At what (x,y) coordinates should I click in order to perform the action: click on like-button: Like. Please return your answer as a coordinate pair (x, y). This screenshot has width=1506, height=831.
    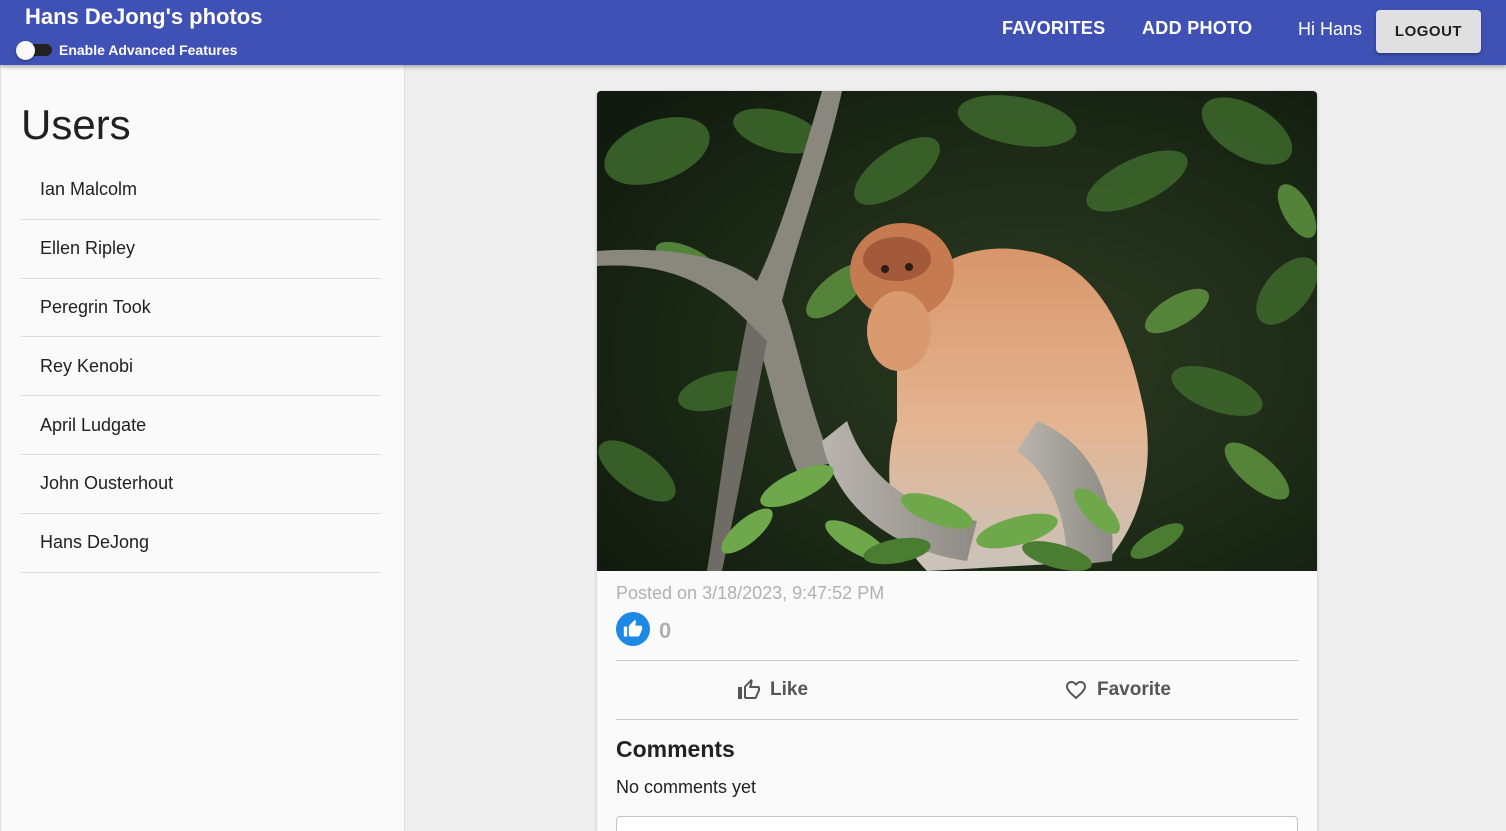
    Looking at the image, I should click on (772, 690).